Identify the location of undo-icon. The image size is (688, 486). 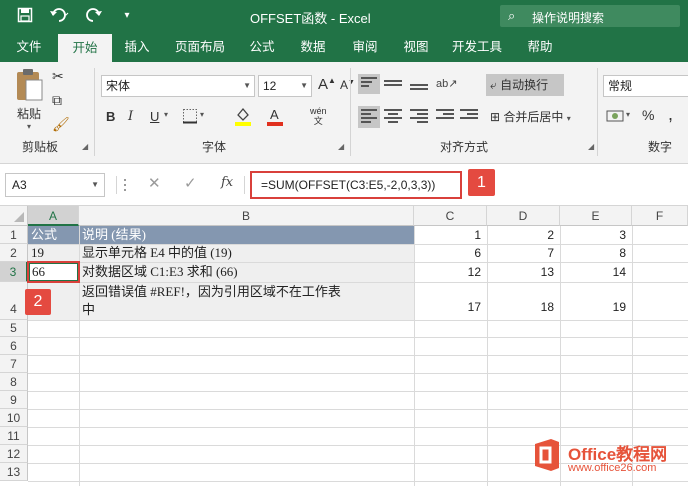
(59, 16).